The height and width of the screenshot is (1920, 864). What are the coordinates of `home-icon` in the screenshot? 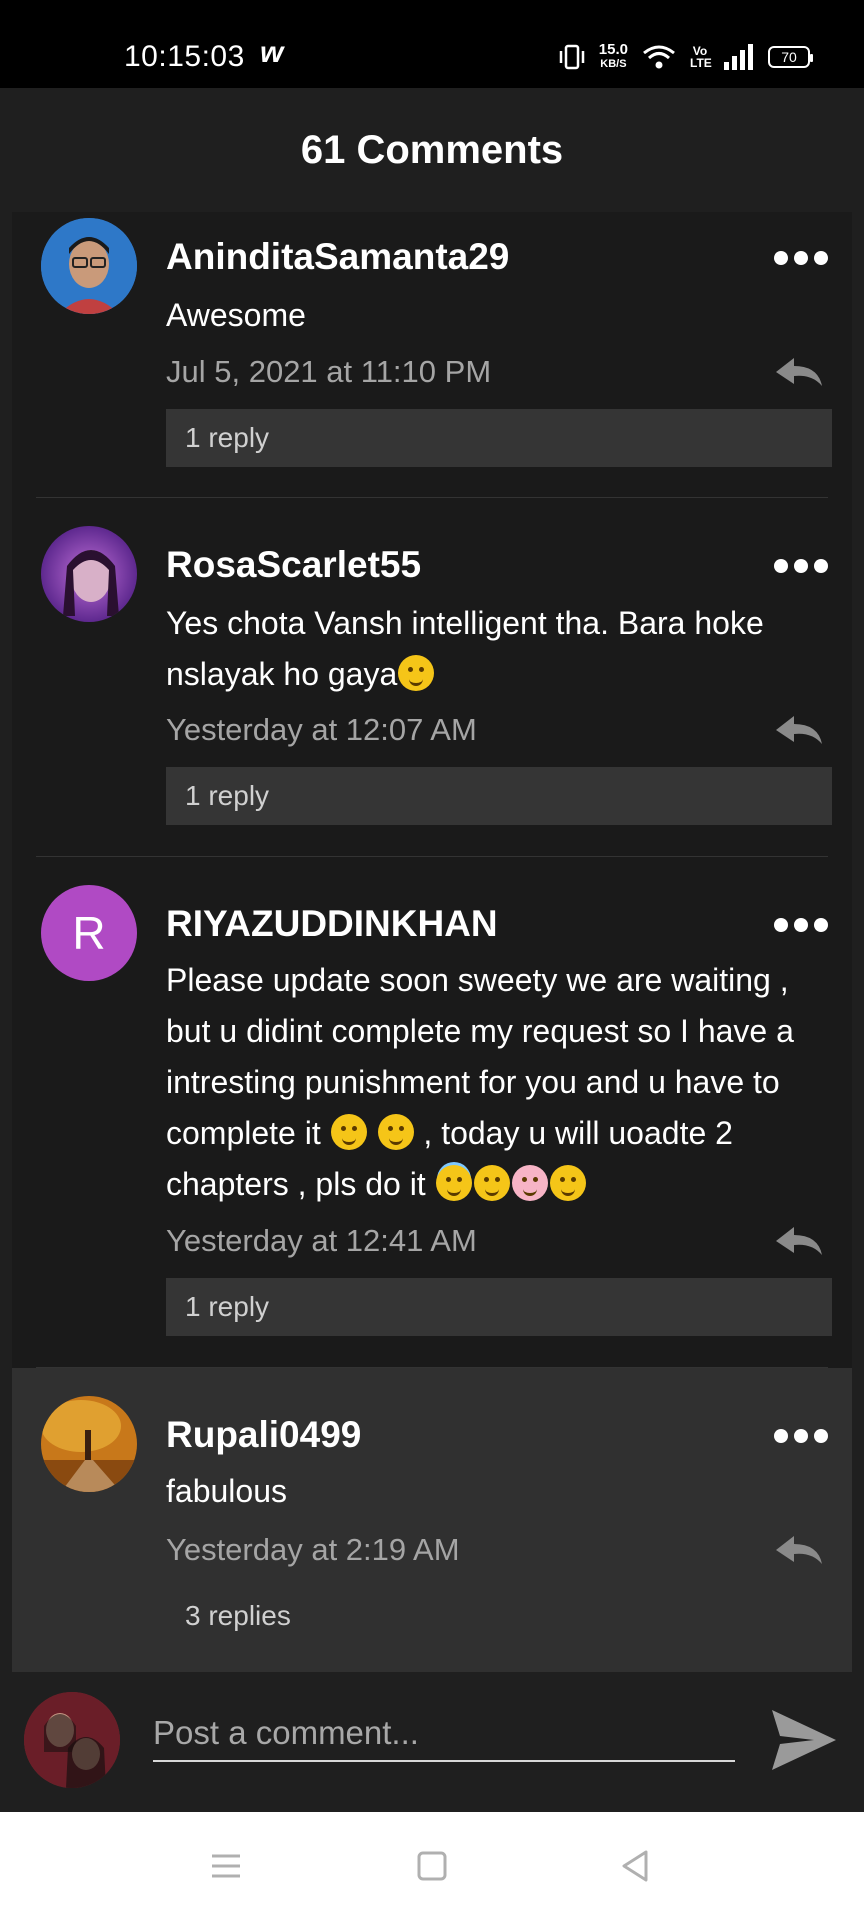 It's located at (432, 1866).